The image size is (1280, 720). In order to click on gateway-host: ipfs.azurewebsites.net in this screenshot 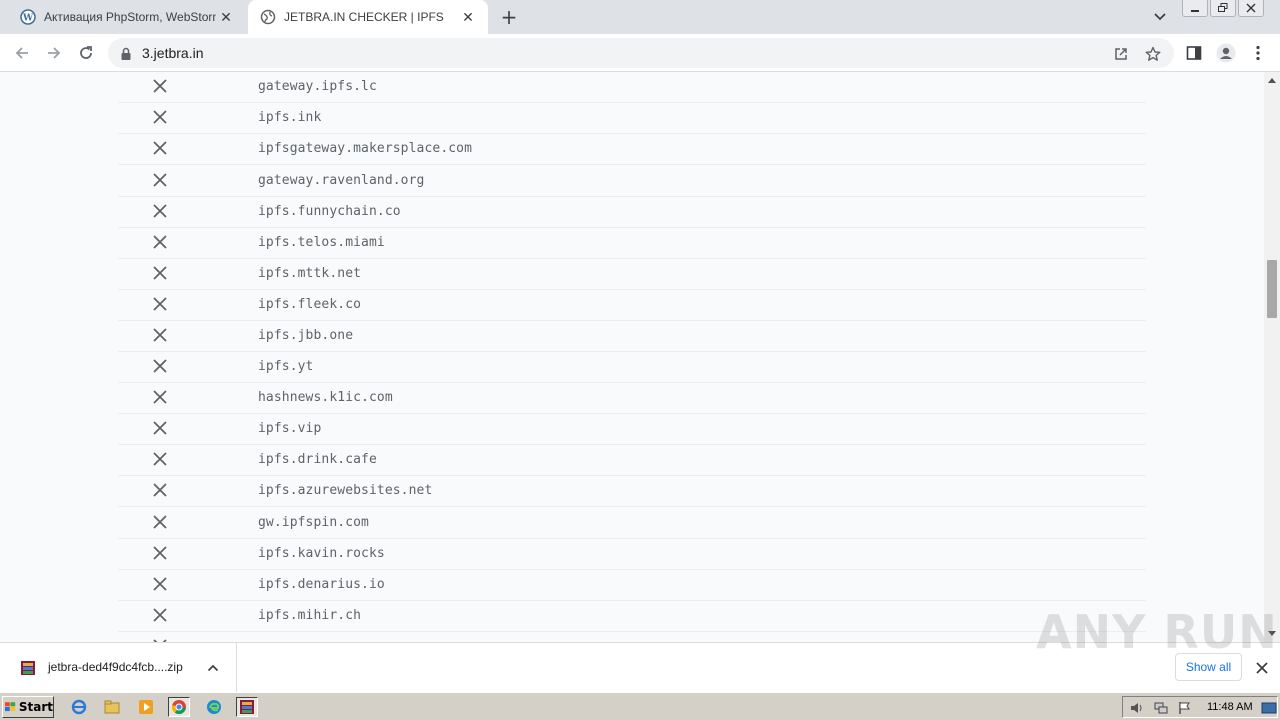, I will do `click(345, 490)`.